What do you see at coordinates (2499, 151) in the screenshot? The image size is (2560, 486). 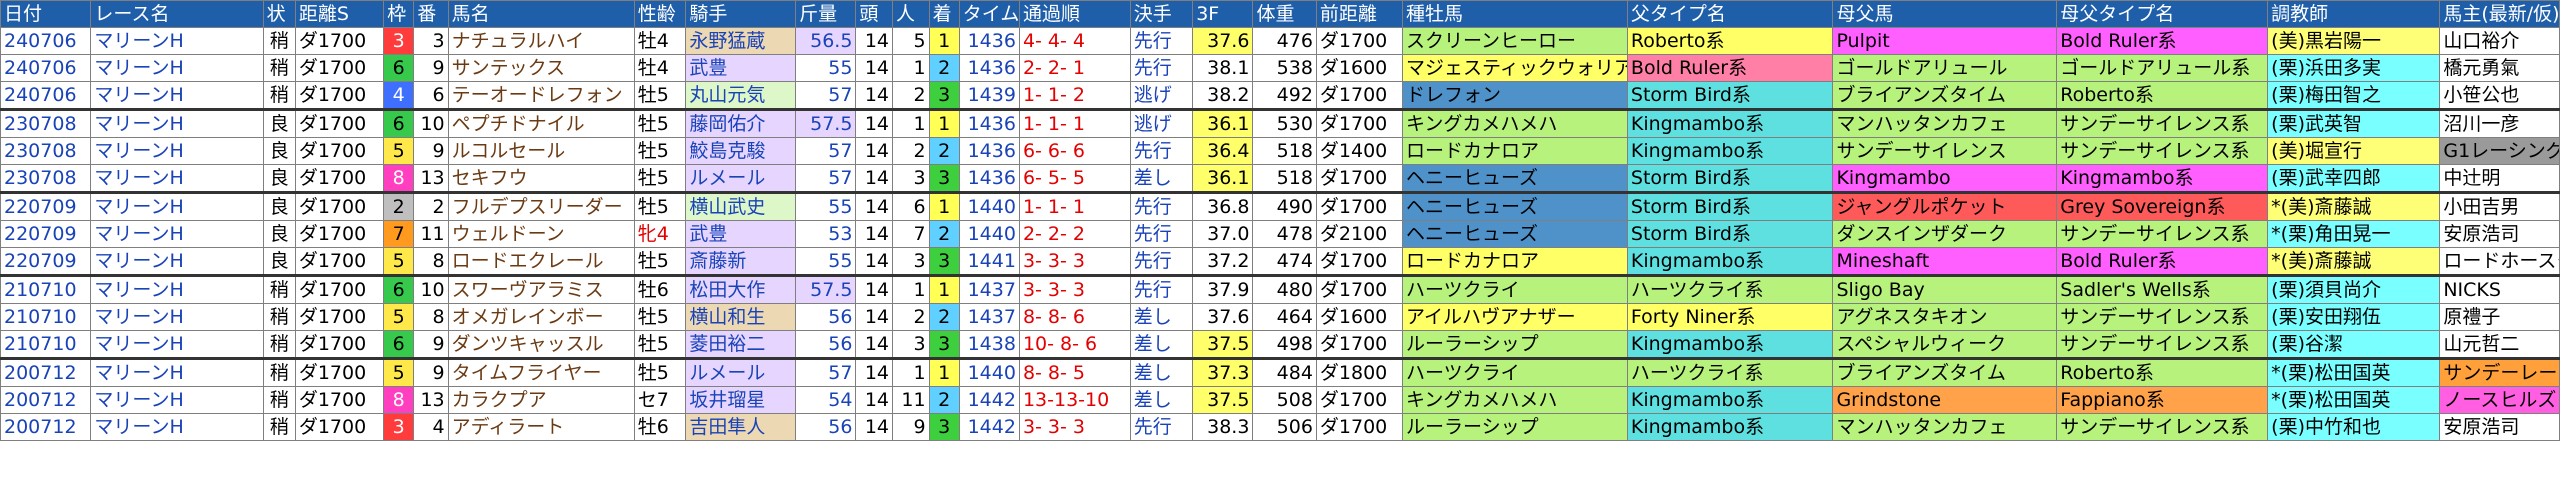 I see `owner-cell: G1レーシング` at bounding box center [2499, 151].